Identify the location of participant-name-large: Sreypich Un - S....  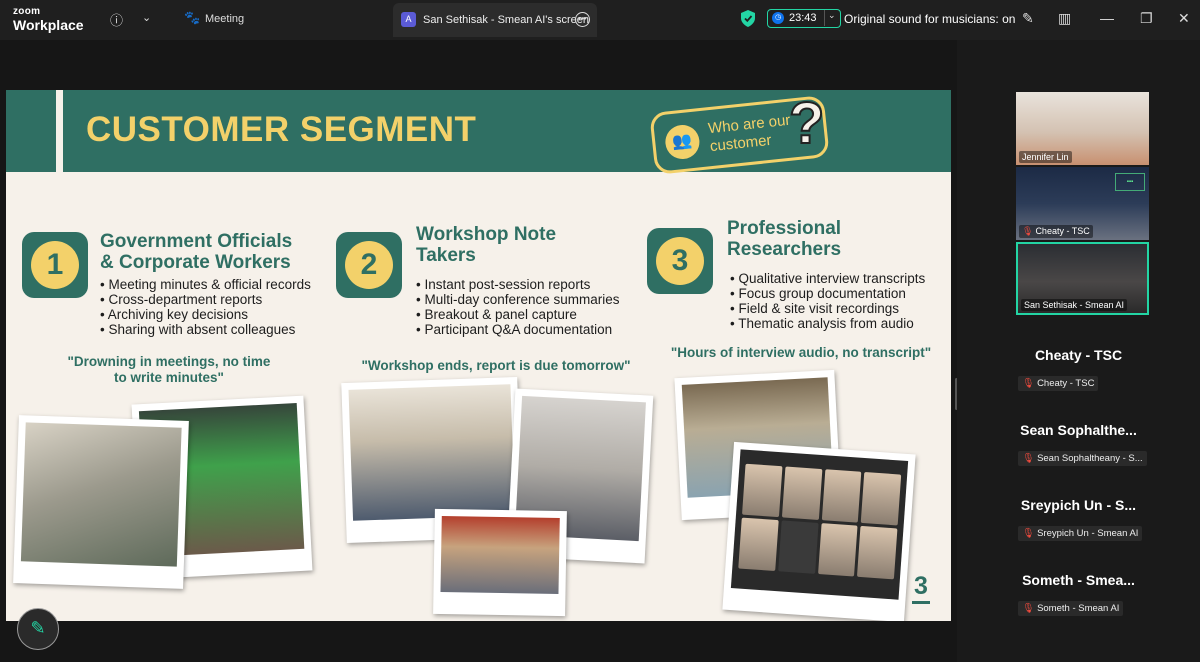
(1078, 505).